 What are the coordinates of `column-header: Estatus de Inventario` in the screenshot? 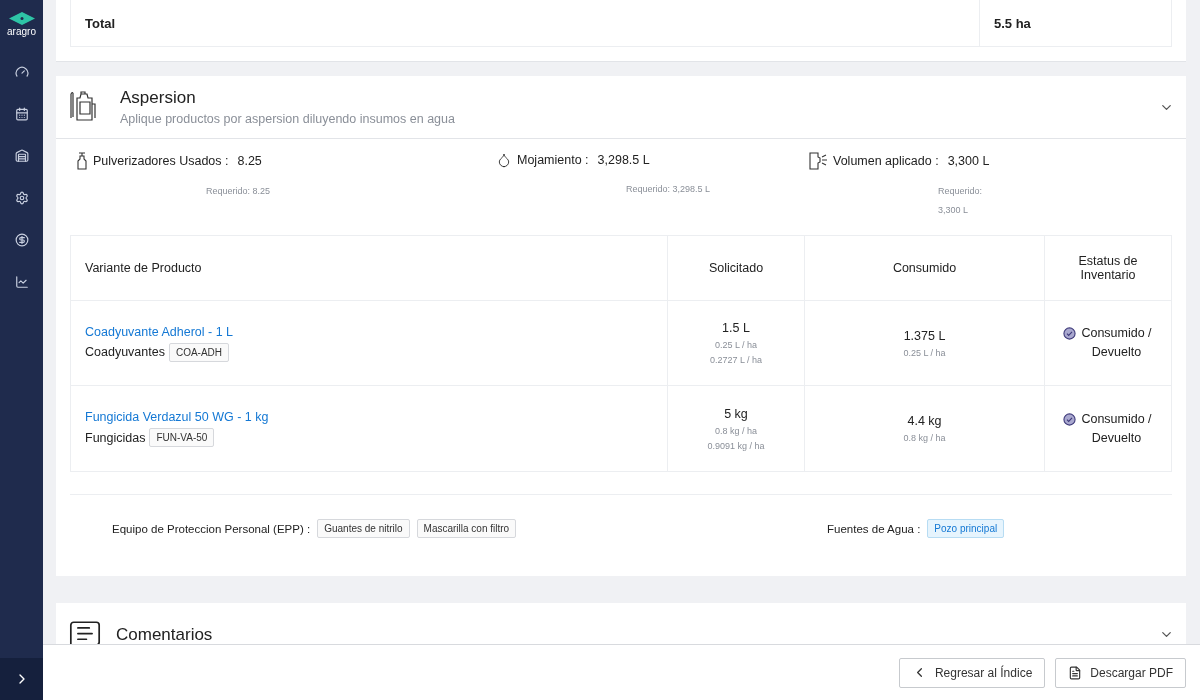 It's located at (1107, 268).